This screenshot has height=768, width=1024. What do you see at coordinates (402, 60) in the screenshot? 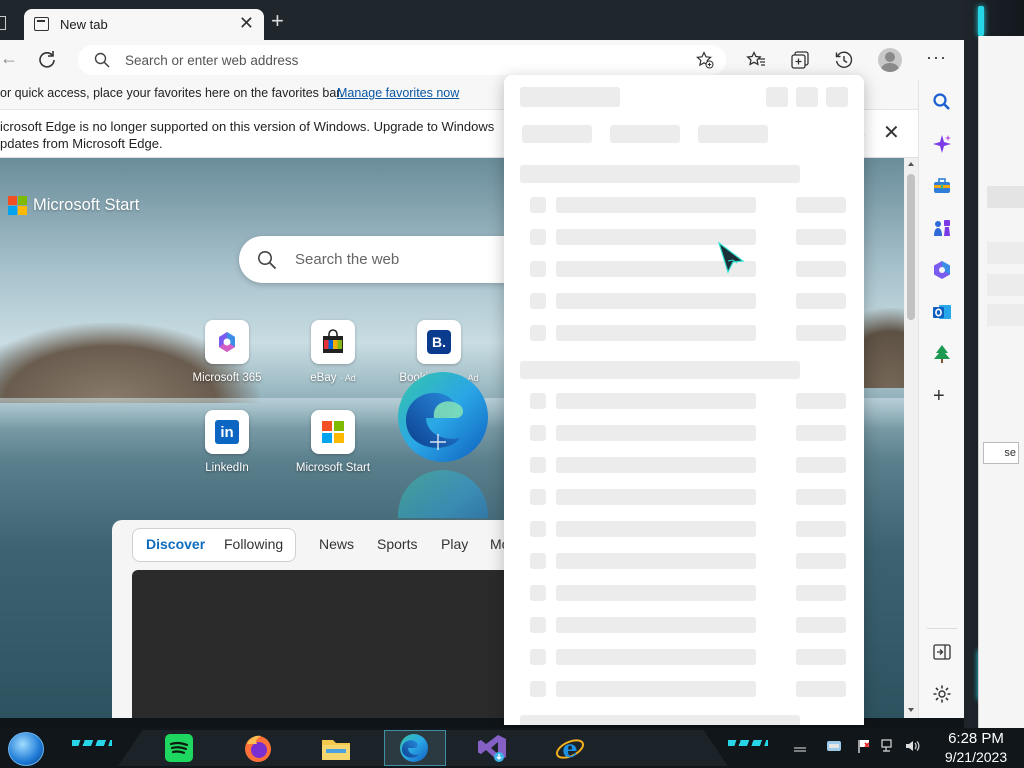
I see `address-bar: Search or enter web address` at bounding box center [402, 60].